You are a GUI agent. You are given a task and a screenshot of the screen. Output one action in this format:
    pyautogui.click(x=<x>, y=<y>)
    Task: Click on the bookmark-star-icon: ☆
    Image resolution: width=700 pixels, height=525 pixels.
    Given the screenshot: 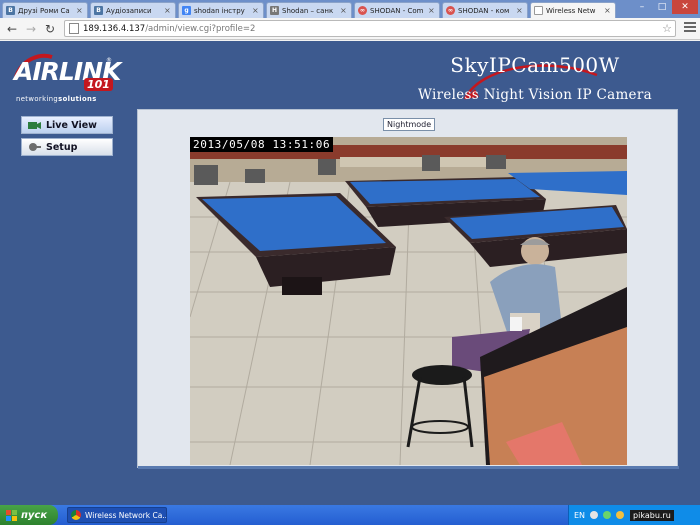 What is the action you would take?
    pyautogui.click(x=667, y=28)
    